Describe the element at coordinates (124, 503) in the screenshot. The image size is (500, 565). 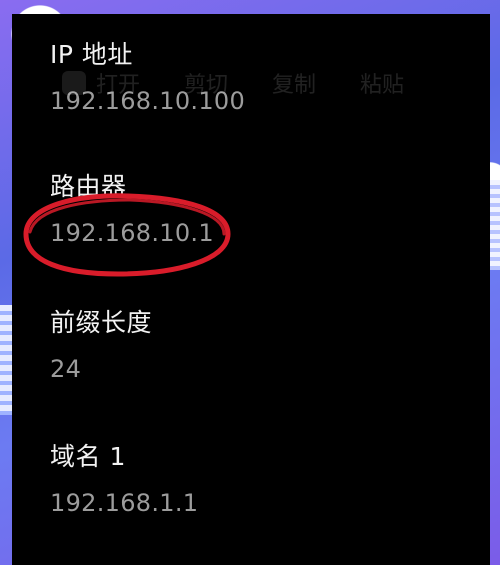
I see `dns1-value: 192.168.1.1` at that location.